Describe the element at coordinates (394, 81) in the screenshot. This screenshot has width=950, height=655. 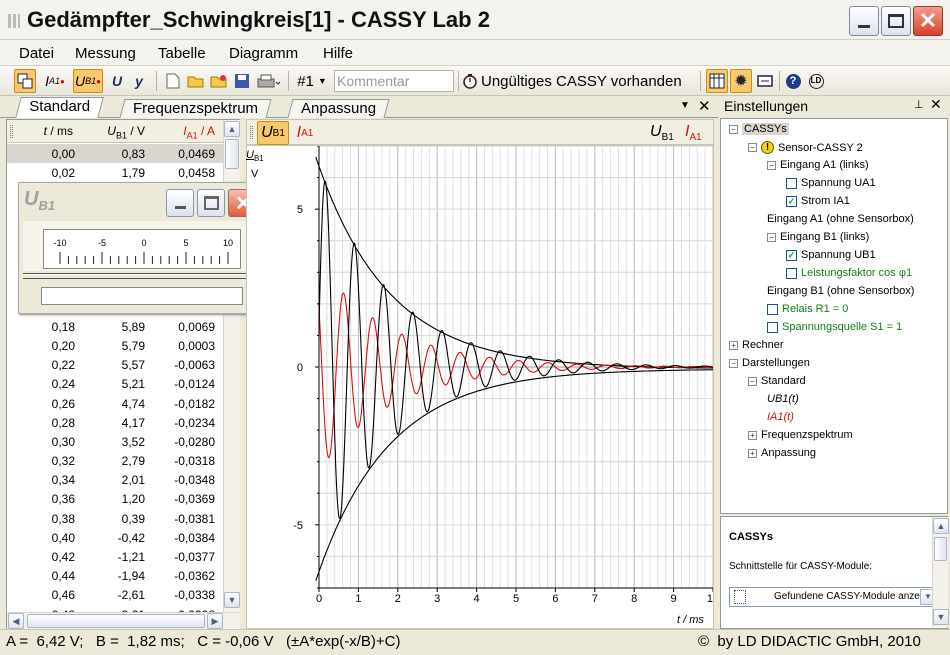
I see `comment-input: Kommentar` at that location.